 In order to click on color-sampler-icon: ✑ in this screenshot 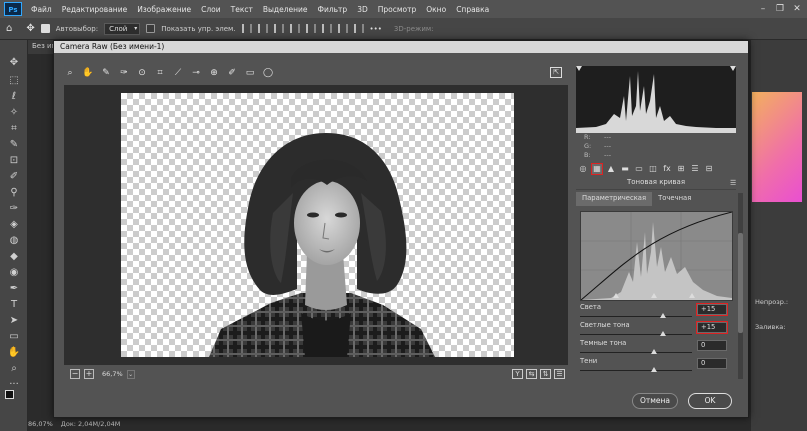, I will do `click(124, 73)`.